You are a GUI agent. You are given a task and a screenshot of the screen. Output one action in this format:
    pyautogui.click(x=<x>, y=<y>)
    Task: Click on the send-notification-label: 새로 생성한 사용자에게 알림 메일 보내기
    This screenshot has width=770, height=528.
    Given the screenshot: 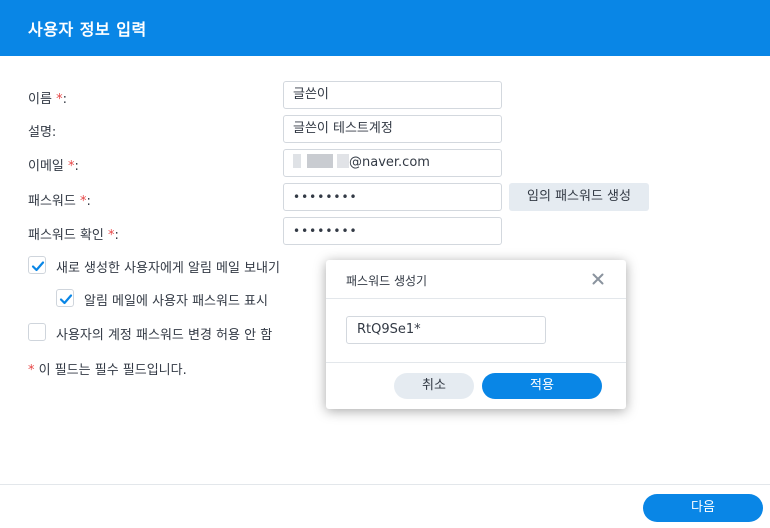 What is the action you would take?
    pyautogui.click(x=168, y=268)
    